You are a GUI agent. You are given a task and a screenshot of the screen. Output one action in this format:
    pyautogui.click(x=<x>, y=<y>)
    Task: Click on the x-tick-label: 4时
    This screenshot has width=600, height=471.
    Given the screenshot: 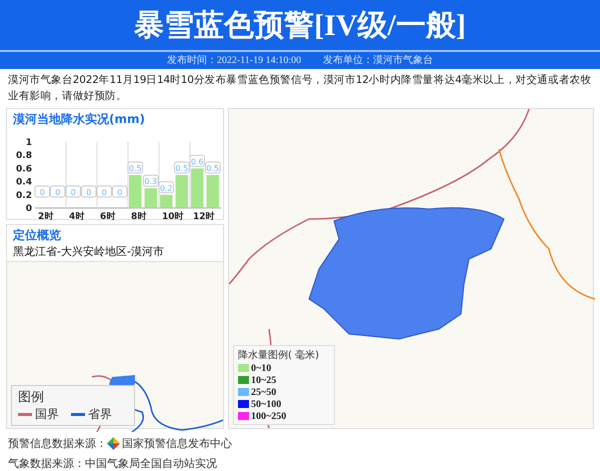 What is the action you would take?
    pyautogui.click(x=76, y=216)
    